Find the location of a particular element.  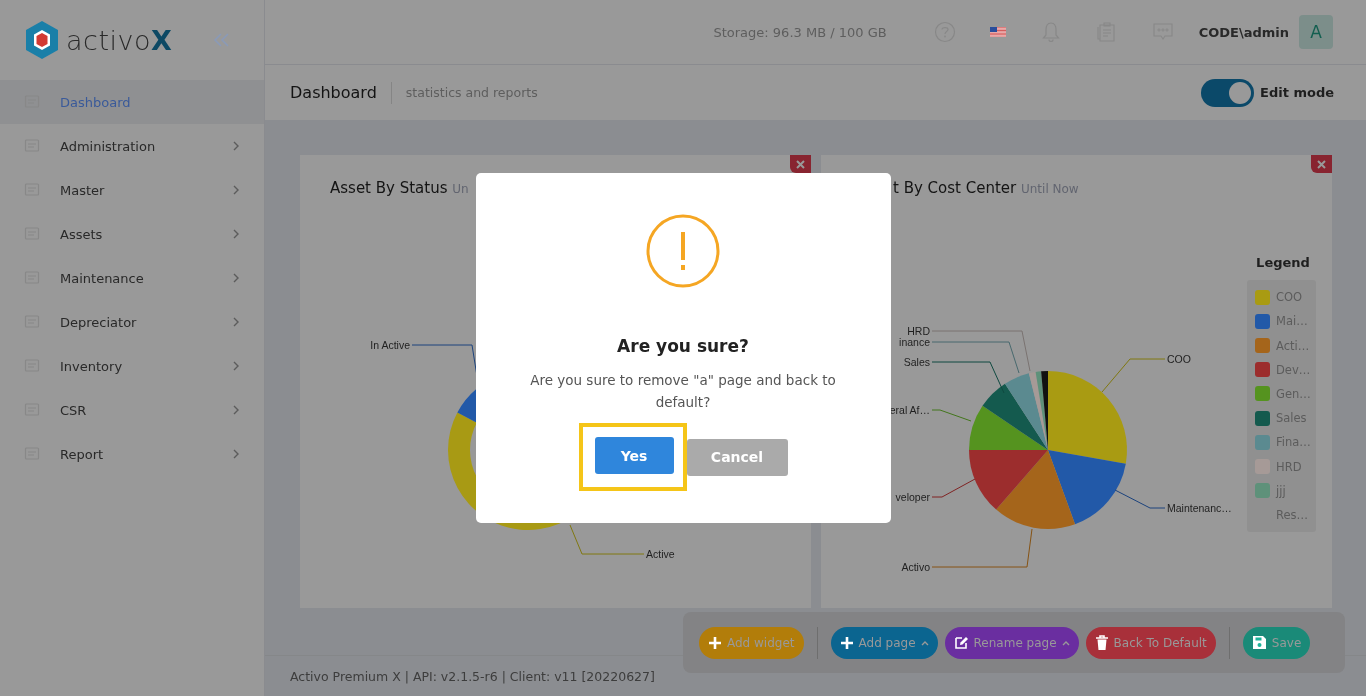

save-icon is located at coordinates (1259, 642).